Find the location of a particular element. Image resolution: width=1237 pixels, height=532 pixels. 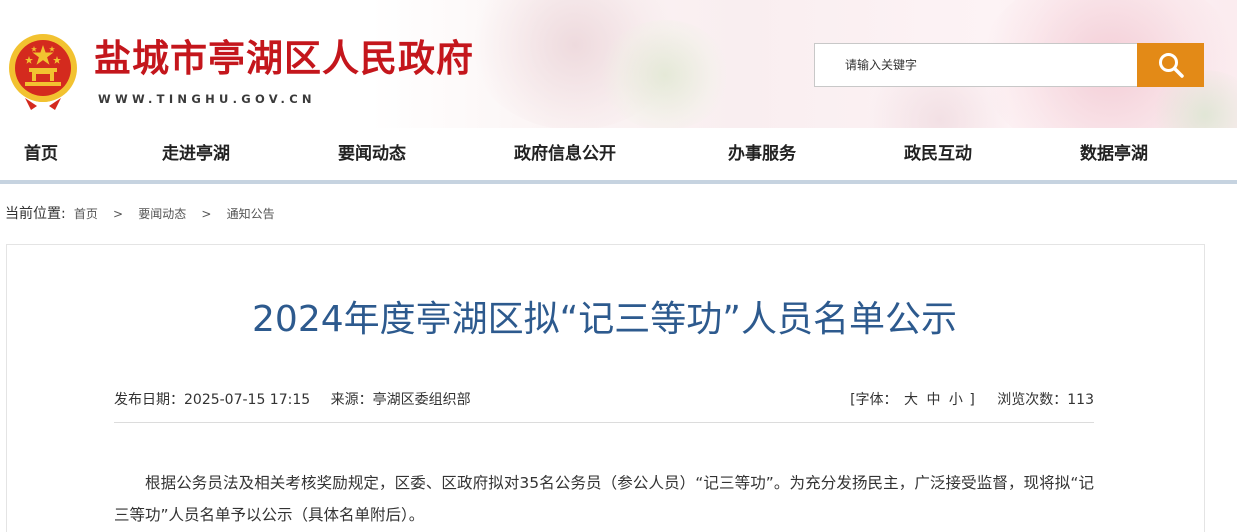

header-blossom-decoration is located at coordinates (665, 74).